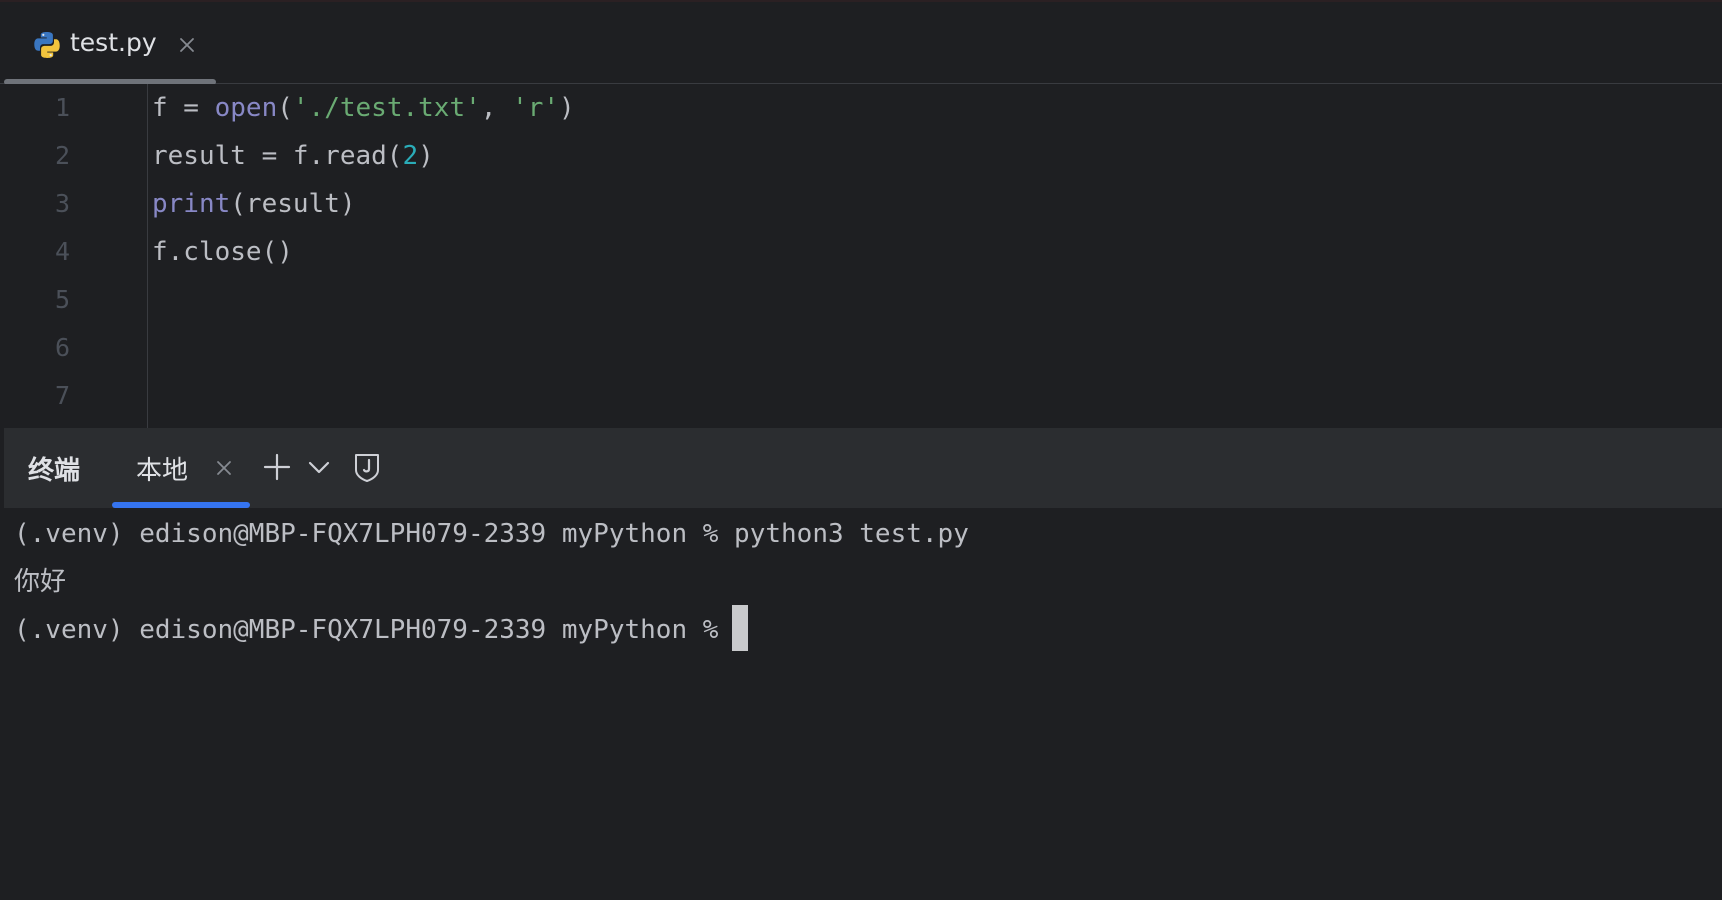 The width and height of the screenshot is (1722, 900). I want to click on code-token: (, so click(285, 108).